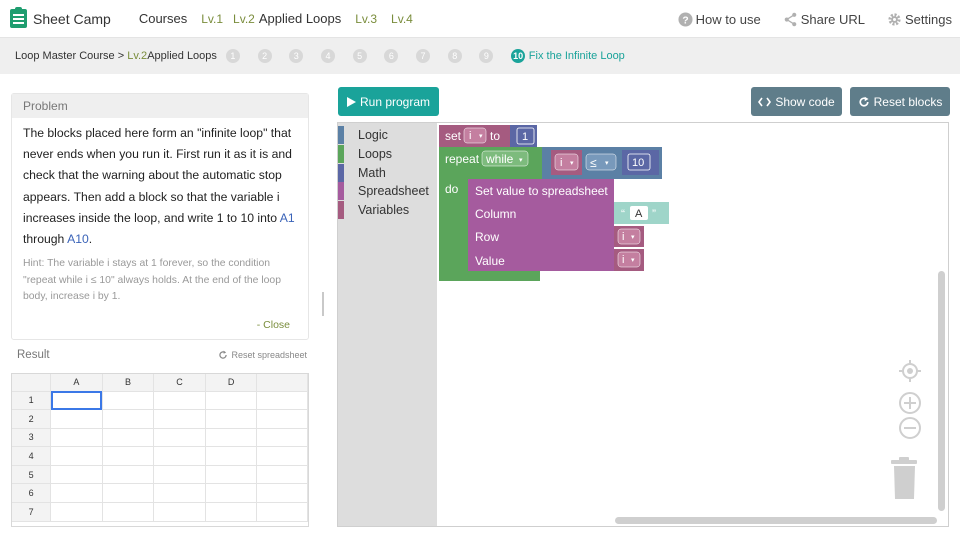 This screenshot has height=540, width=960. Describe the element at coordinates (388, 101) in the screenshot. I see `run-program-button: Run program` at that location.